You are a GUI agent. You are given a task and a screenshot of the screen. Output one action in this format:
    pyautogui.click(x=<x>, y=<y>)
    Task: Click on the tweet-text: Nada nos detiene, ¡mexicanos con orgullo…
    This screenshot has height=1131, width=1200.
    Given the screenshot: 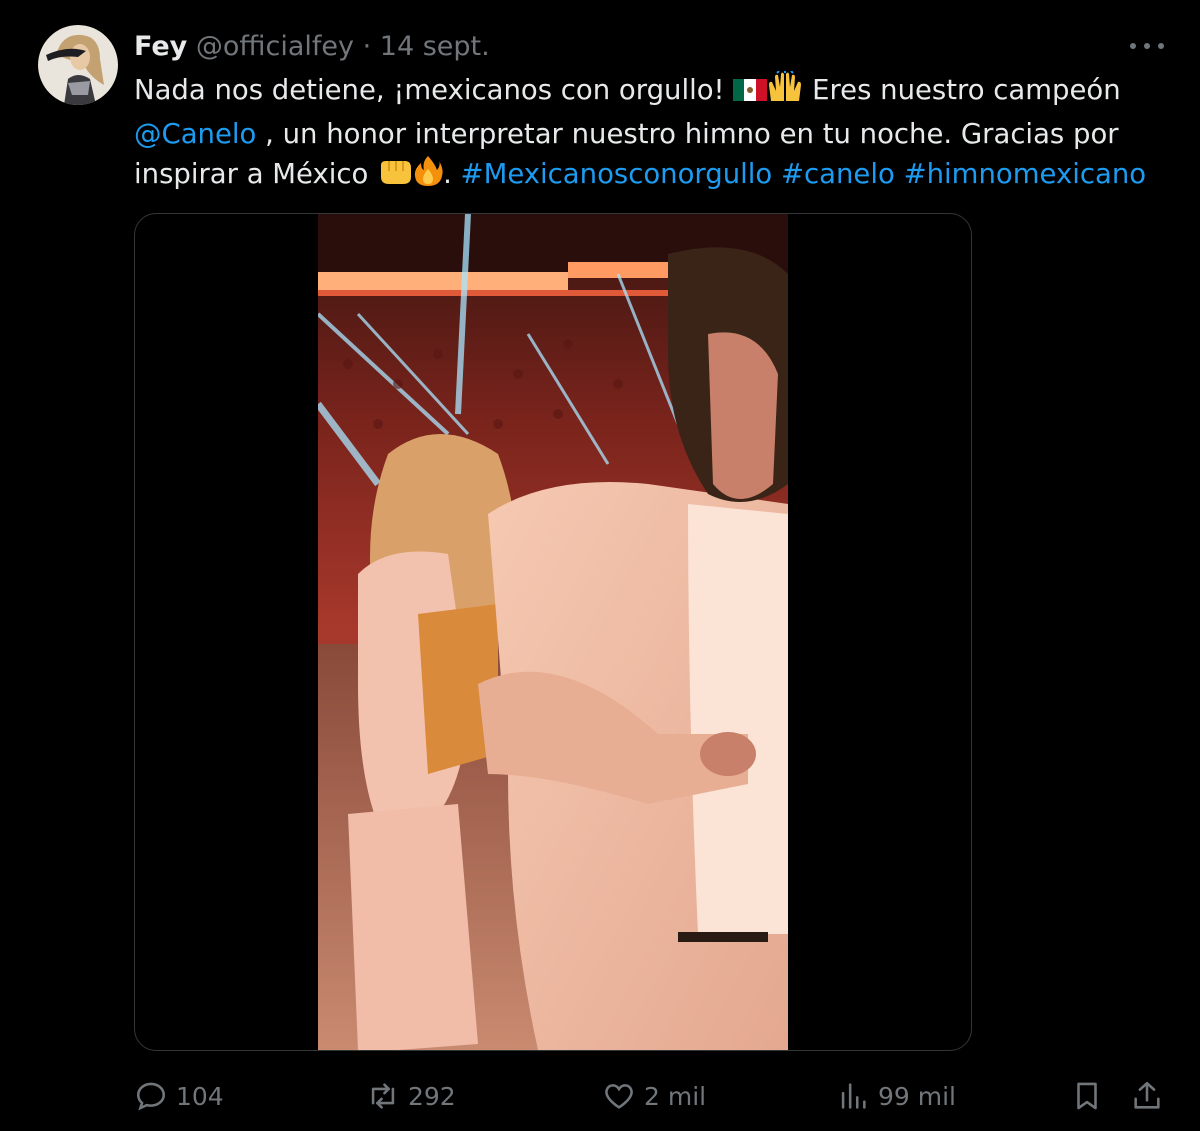 What is the action you would take?
    pyautogui.click(x=654, y=134)
    